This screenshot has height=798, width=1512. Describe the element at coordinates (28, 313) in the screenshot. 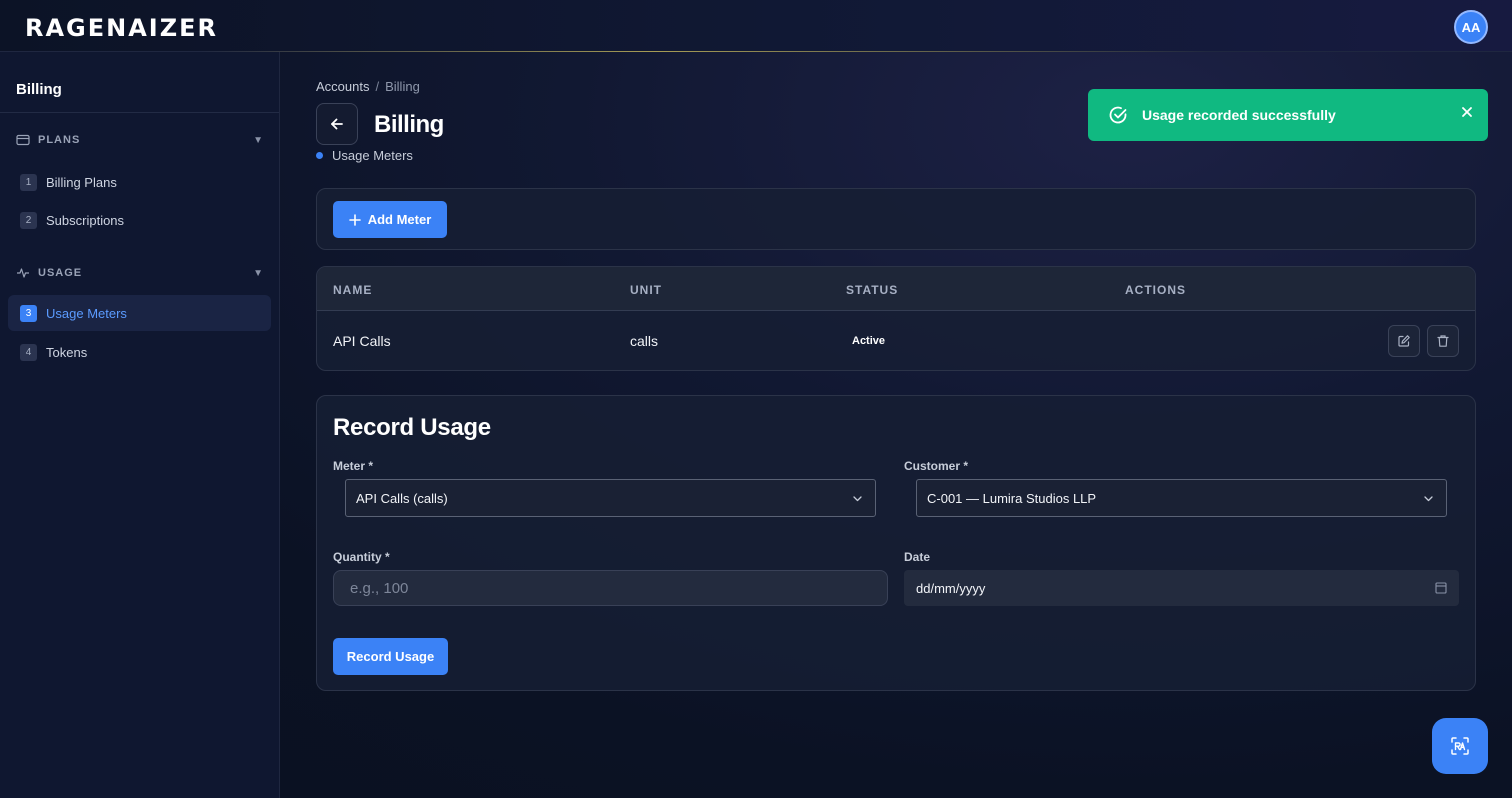

I see `nav-number-badge: 3` at that location.